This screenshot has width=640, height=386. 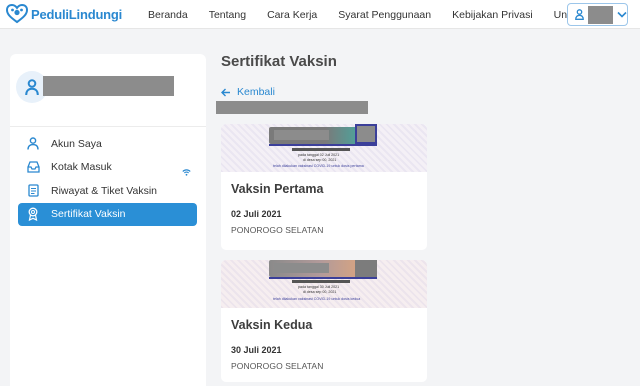 I want to click on certificate-text: pada tanggal 30 Juli 2021, so click(x=319, y=287).